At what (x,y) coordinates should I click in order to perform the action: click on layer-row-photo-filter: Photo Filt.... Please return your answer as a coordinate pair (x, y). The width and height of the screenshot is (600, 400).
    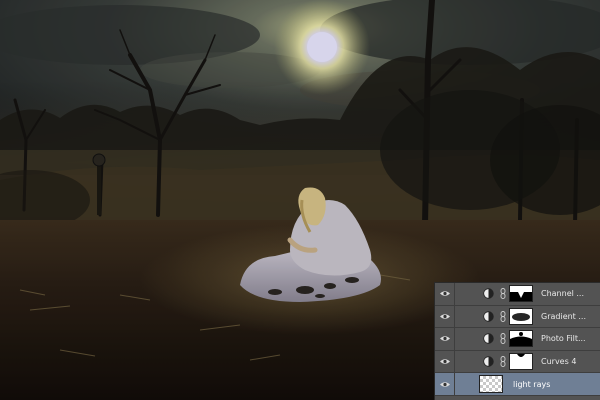
    Looking at the image, I should click on (517, 339).